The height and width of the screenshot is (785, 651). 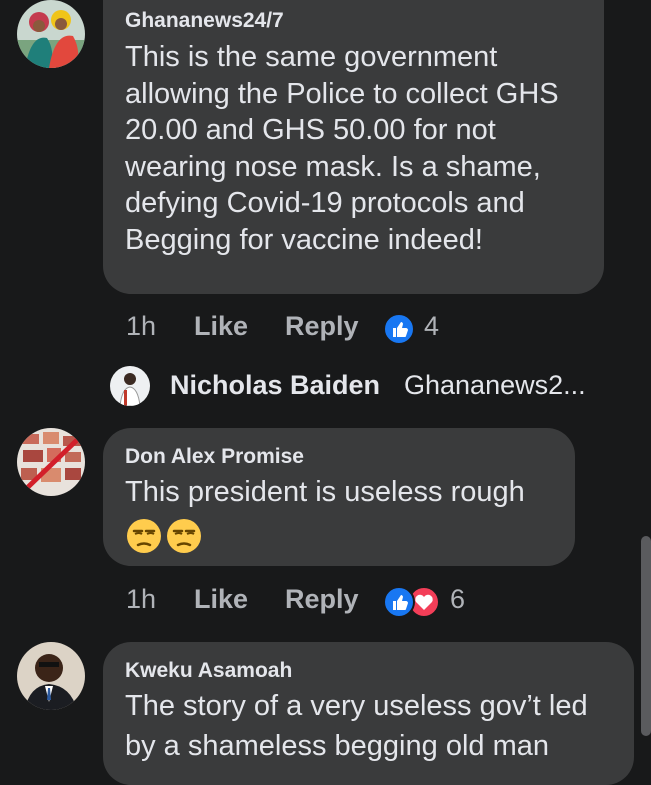 What do you see at coordinates (204, 21) in the screenshot?
I see `comment-author: Ghananews24/7` at bounding box center [204, 21].